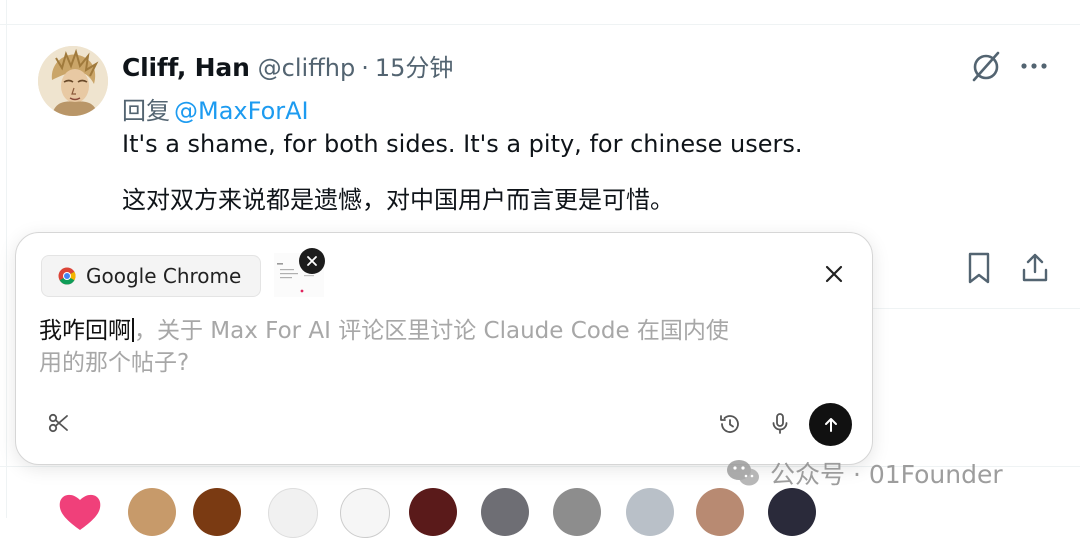  What do you see at coordinates (431, 331) in the screenshot?
I see `placeholder-line-1: ，关于 Max For AI 评论区里讨论 Claude Code 在国内使` at bounding box center [431, 331].